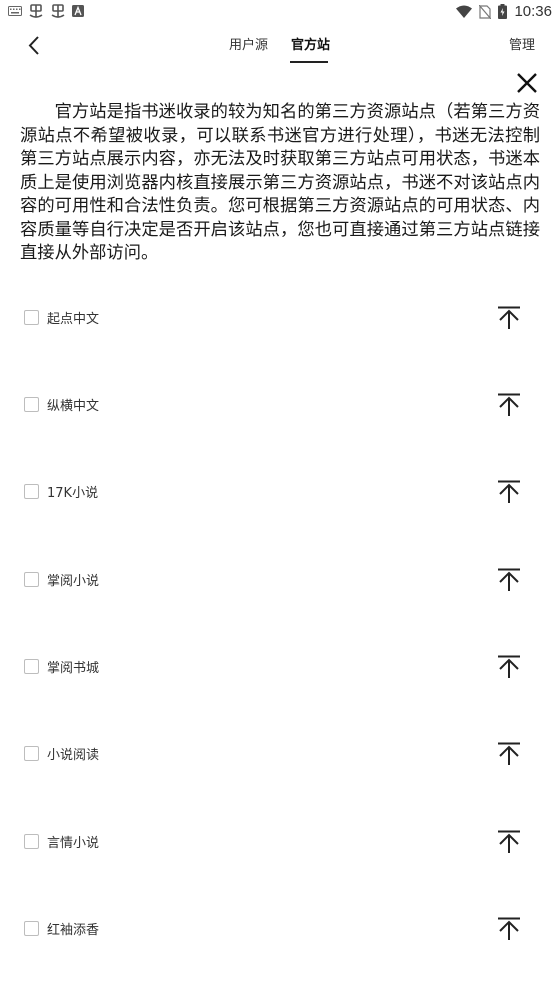 The width and height of the screenshot is (558, 992). I want to click on no-sim-icon, so click(485, 11).